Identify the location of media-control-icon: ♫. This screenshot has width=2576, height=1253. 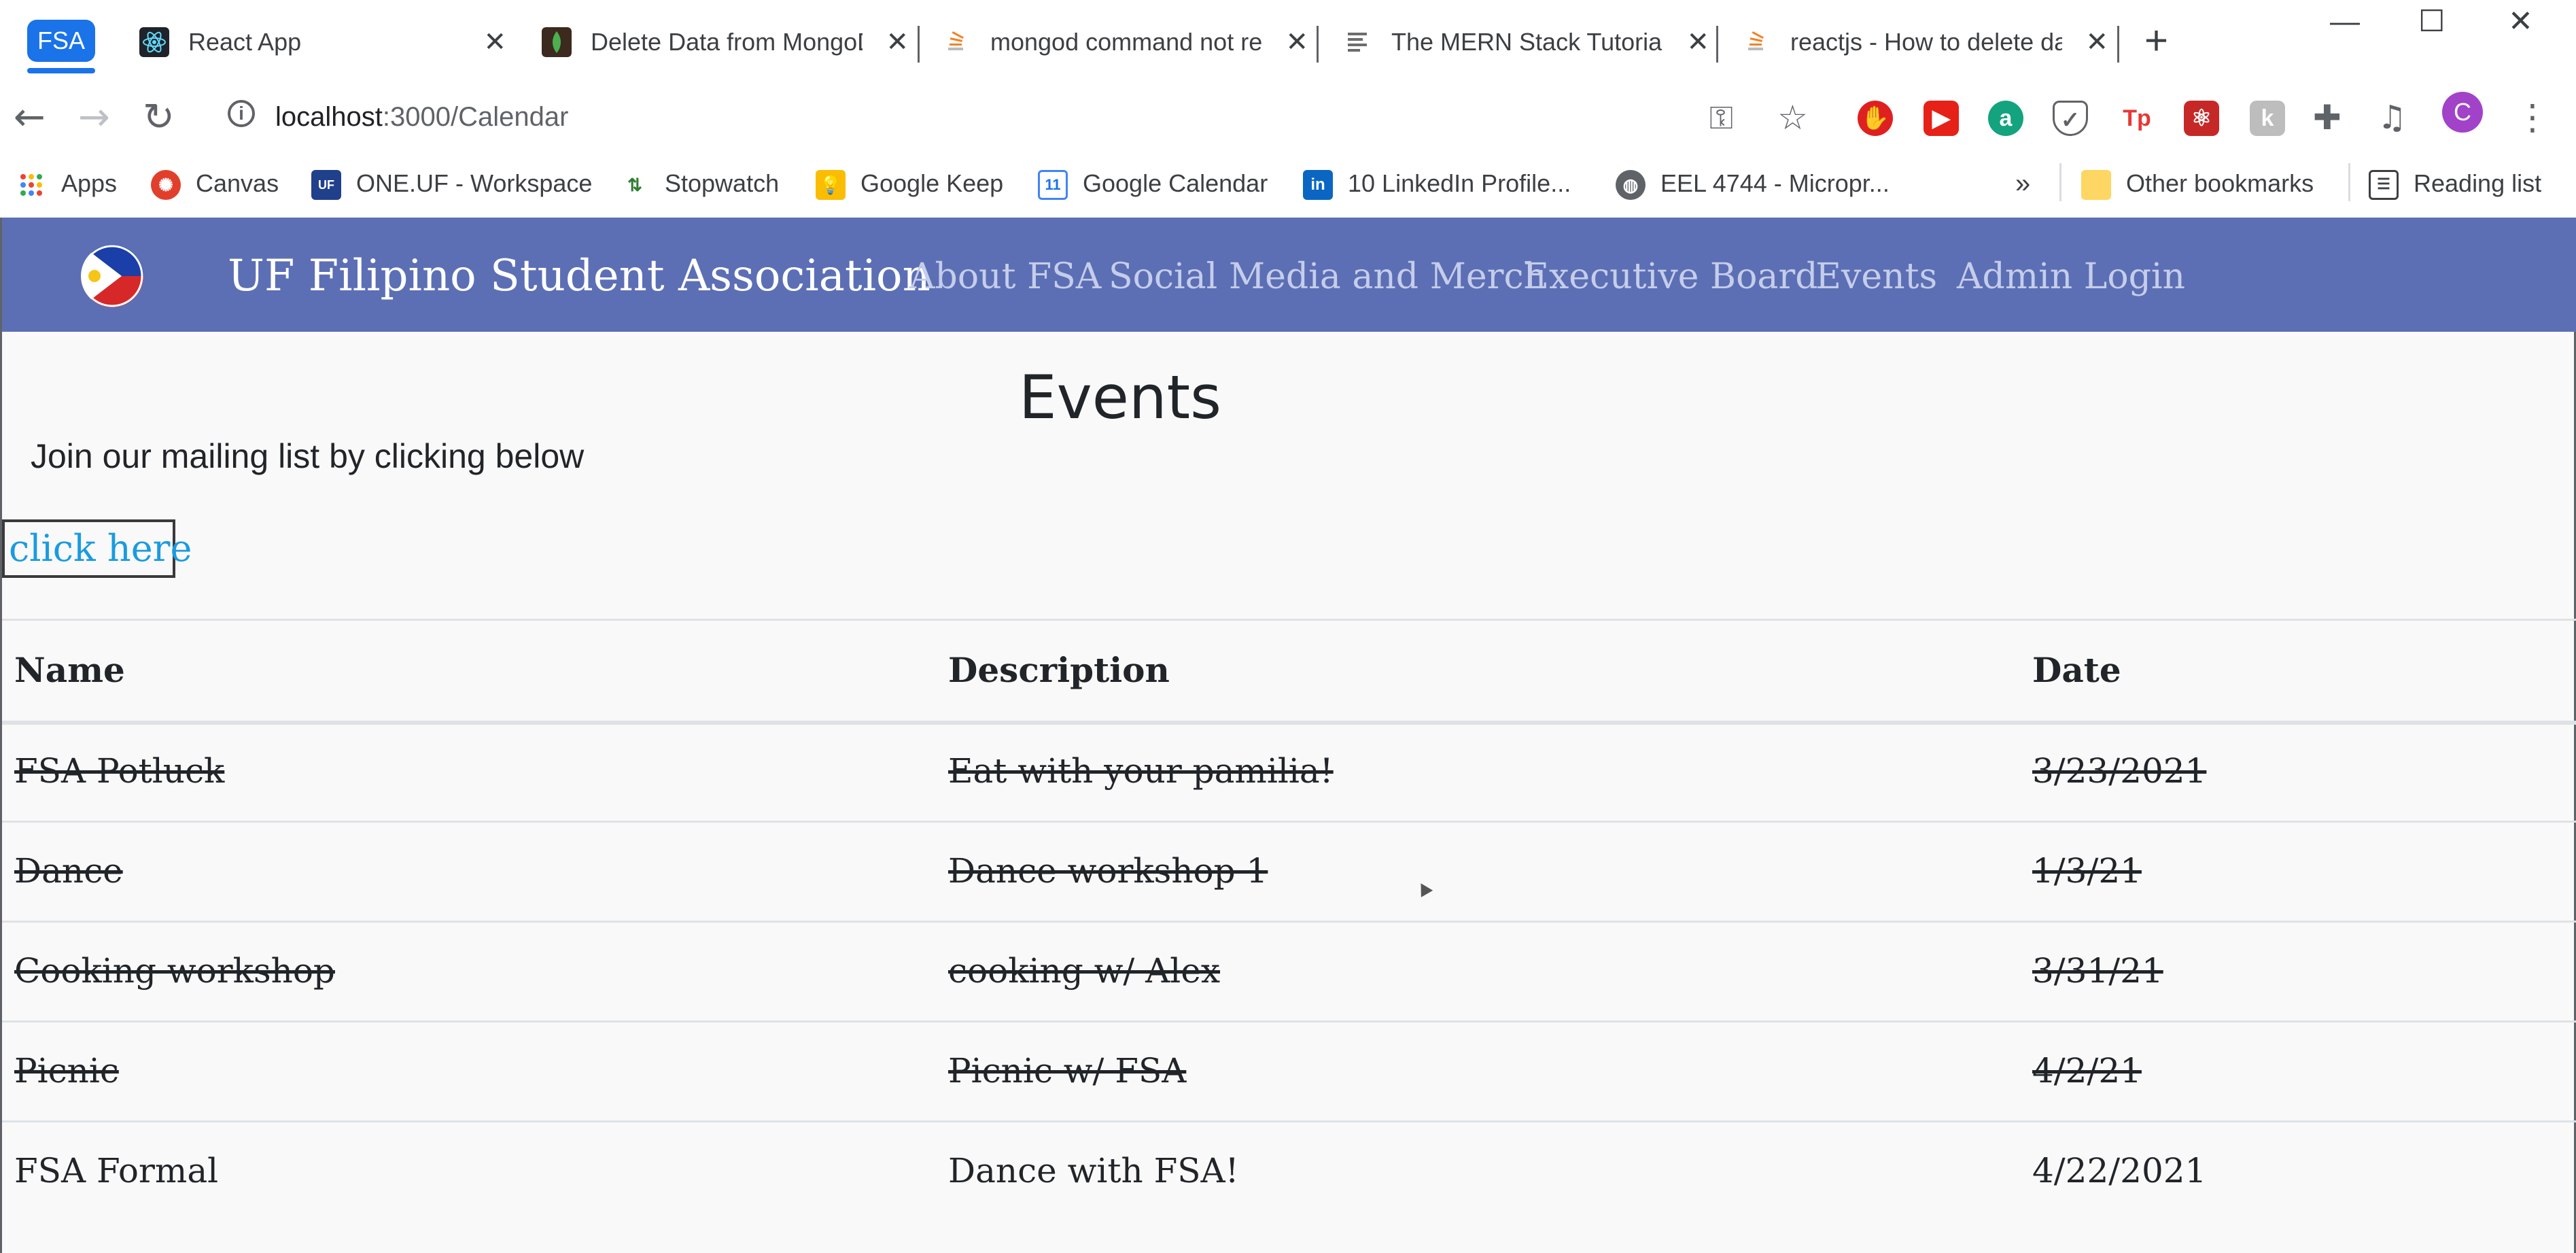
(2392, 117).